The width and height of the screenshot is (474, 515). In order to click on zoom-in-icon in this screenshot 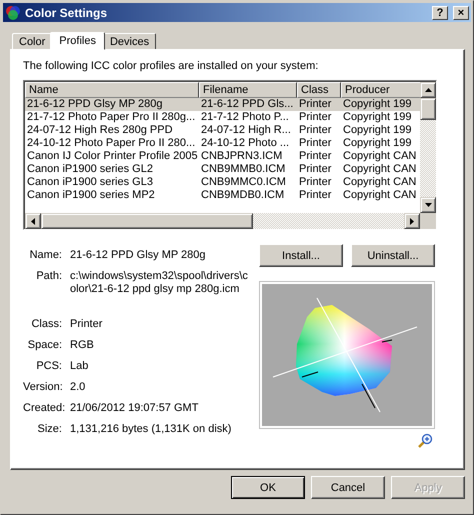, I will do `click(425, 441)`.